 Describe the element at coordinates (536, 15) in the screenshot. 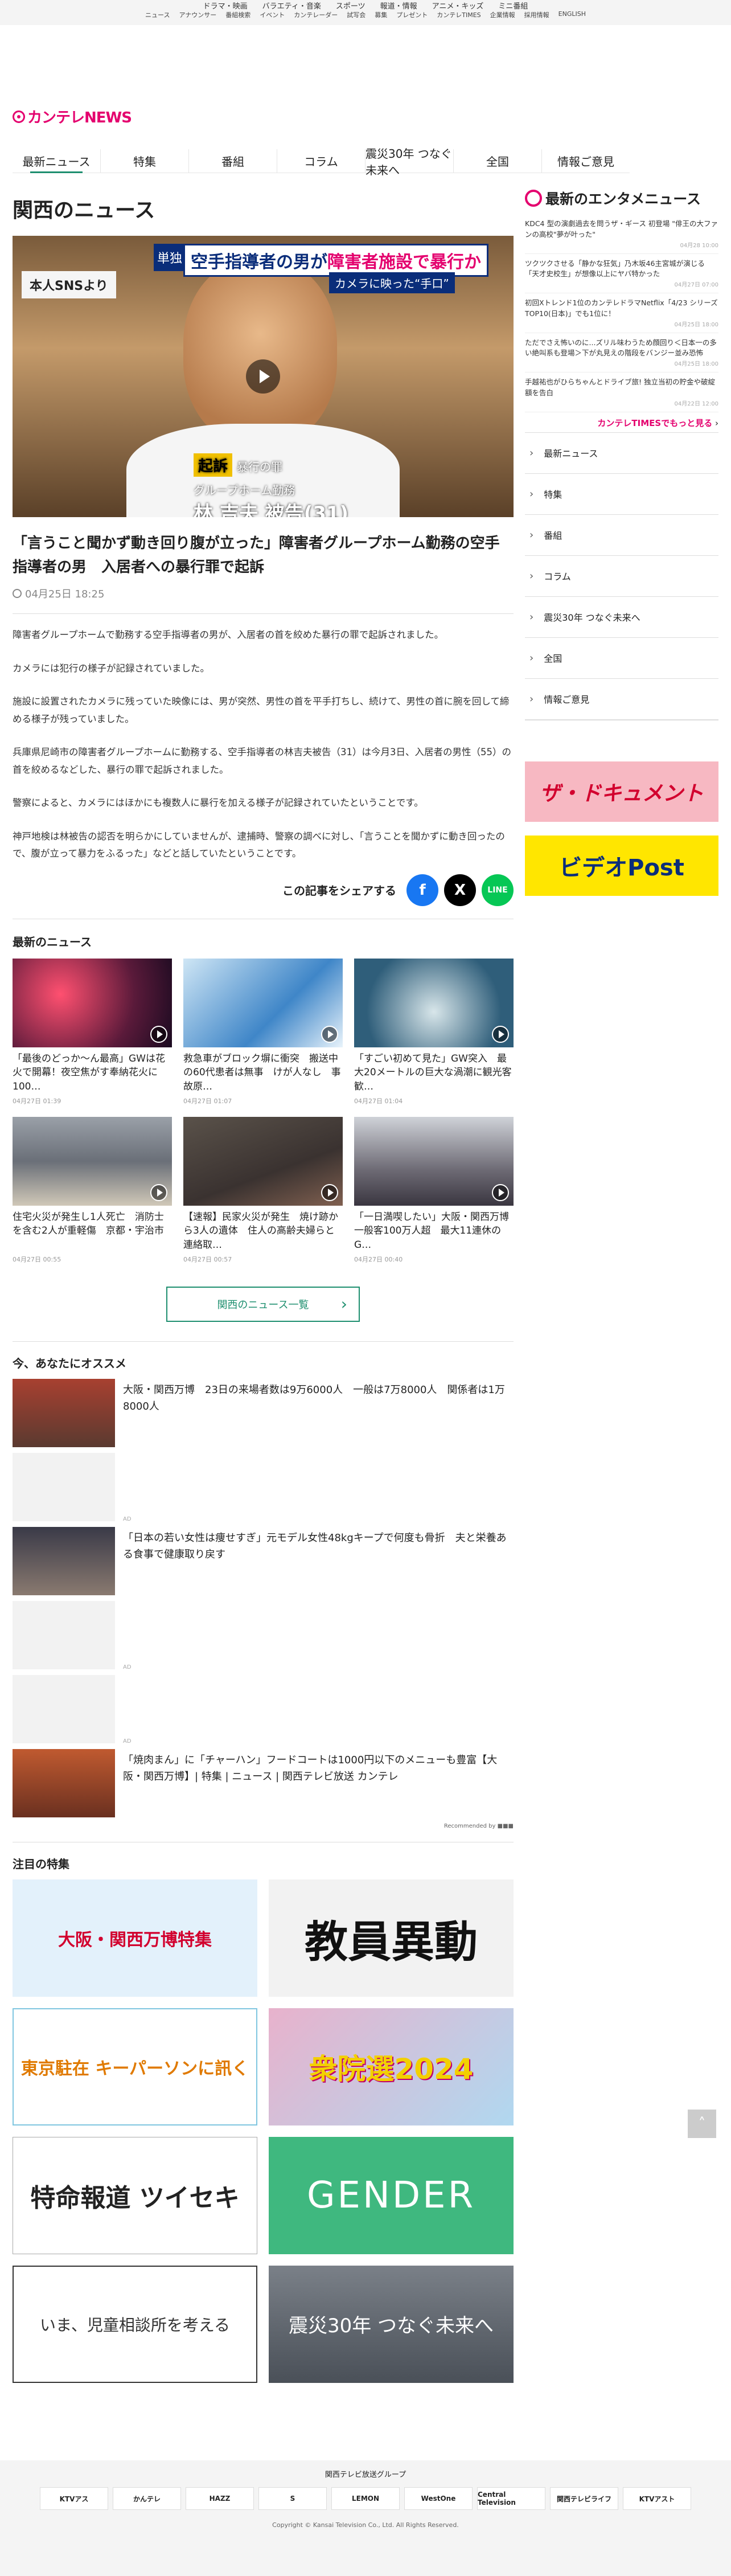

I see `secondary-link: 採用情報` at that location.